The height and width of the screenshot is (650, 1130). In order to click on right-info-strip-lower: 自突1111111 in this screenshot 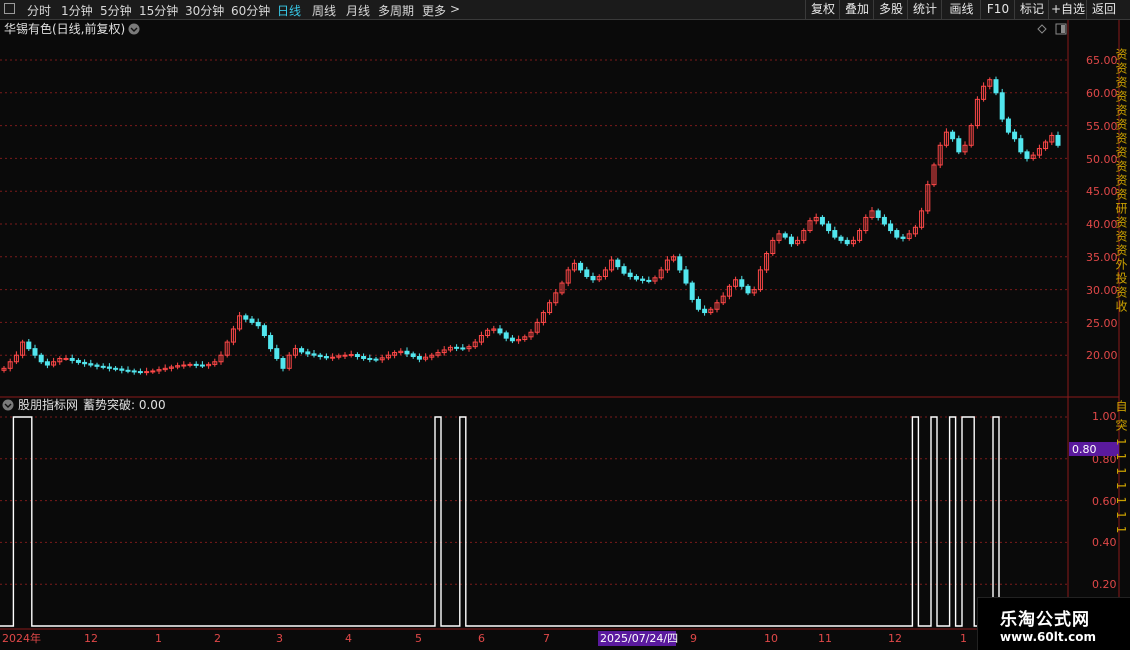, I will do `click(1121, 470)`.